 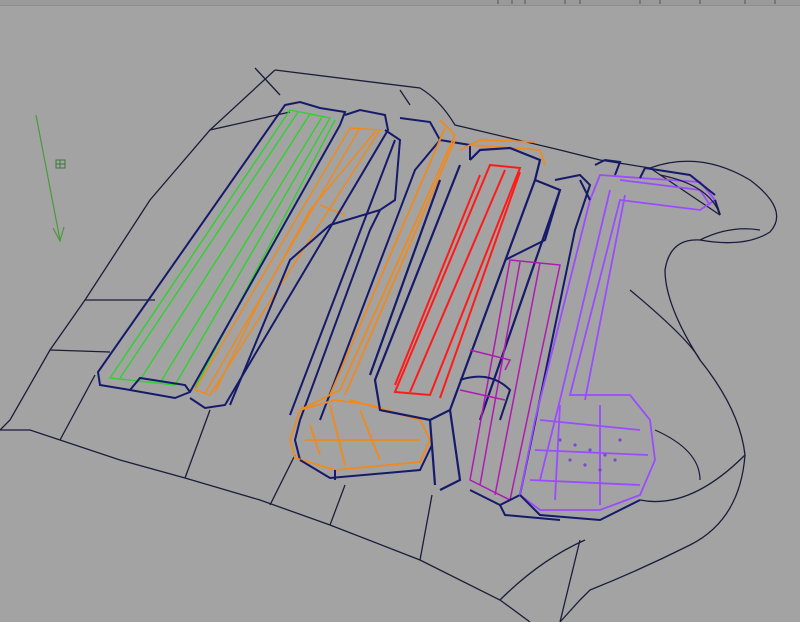 What do you see at coordinates (590, 455) in the screenshot?
I see `part-purple-holes` at bounding box center [590, 455].